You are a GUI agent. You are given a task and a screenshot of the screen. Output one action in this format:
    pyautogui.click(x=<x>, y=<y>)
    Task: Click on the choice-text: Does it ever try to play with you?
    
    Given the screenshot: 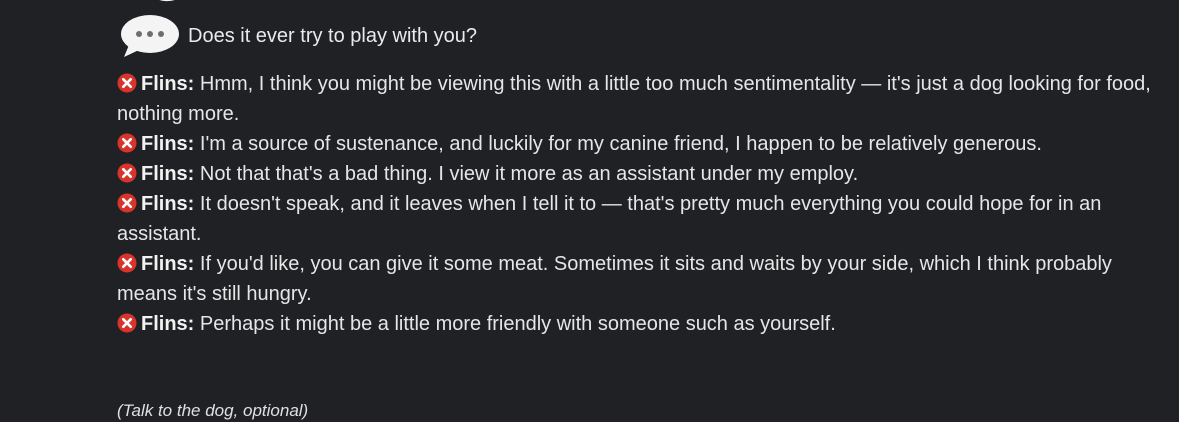 What is the action you would take?
    pyautogui.click(x=333, y=36)
    